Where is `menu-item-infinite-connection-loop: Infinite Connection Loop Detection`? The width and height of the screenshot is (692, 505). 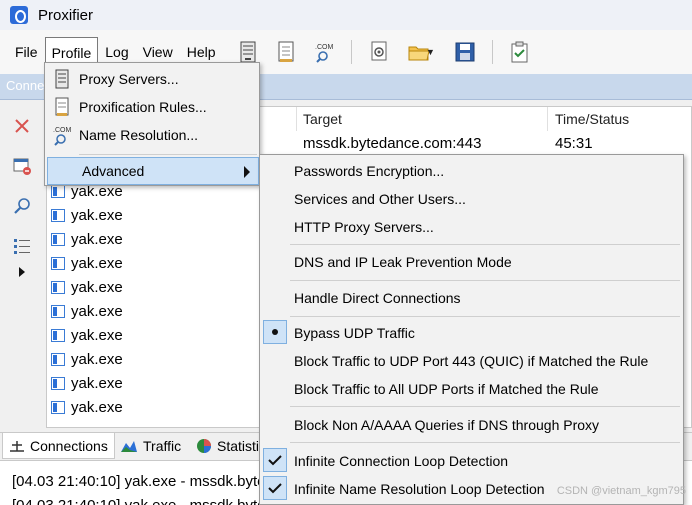 menu-item-infinite-connection-loop: Infinite Connection Loop Detection is located at coordinates (471, 461).